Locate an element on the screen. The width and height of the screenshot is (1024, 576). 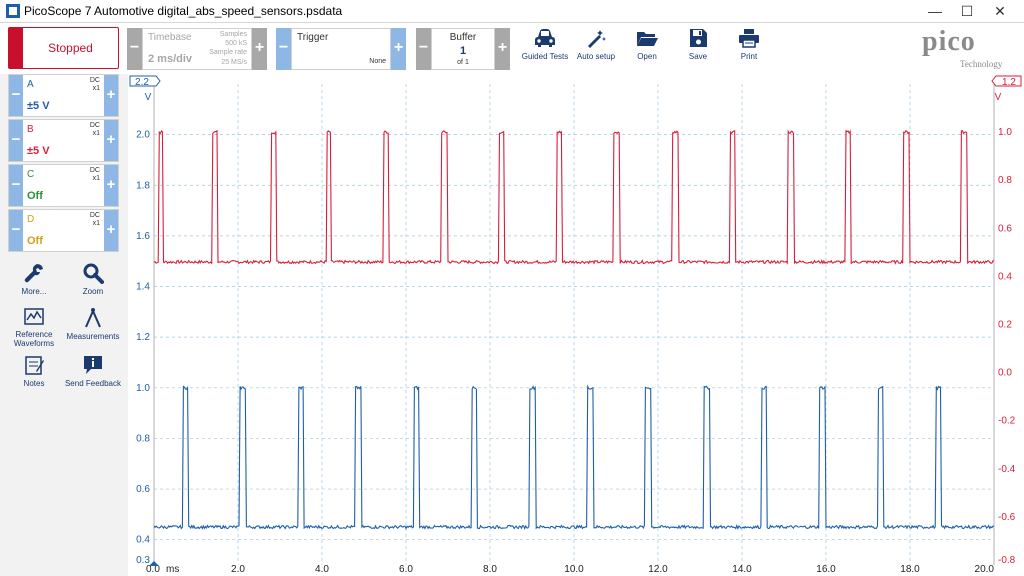
wrench-icon is located at coordinates (33, 273).